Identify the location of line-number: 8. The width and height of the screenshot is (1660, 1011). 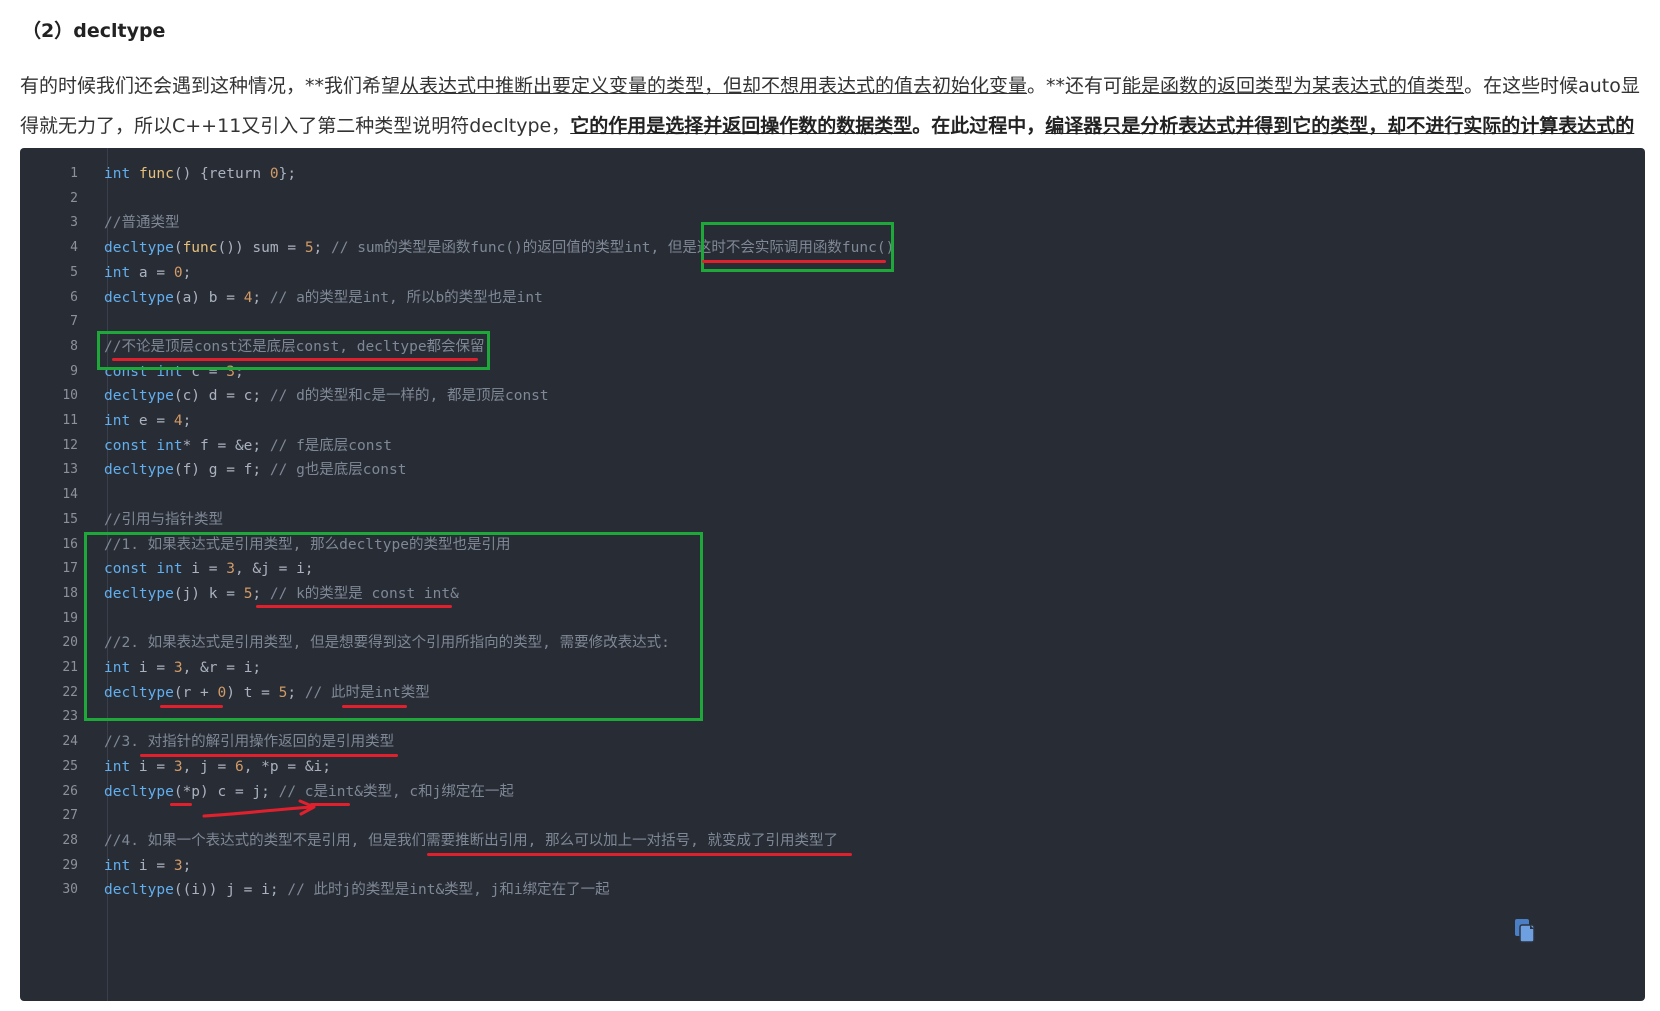
(74, 346).